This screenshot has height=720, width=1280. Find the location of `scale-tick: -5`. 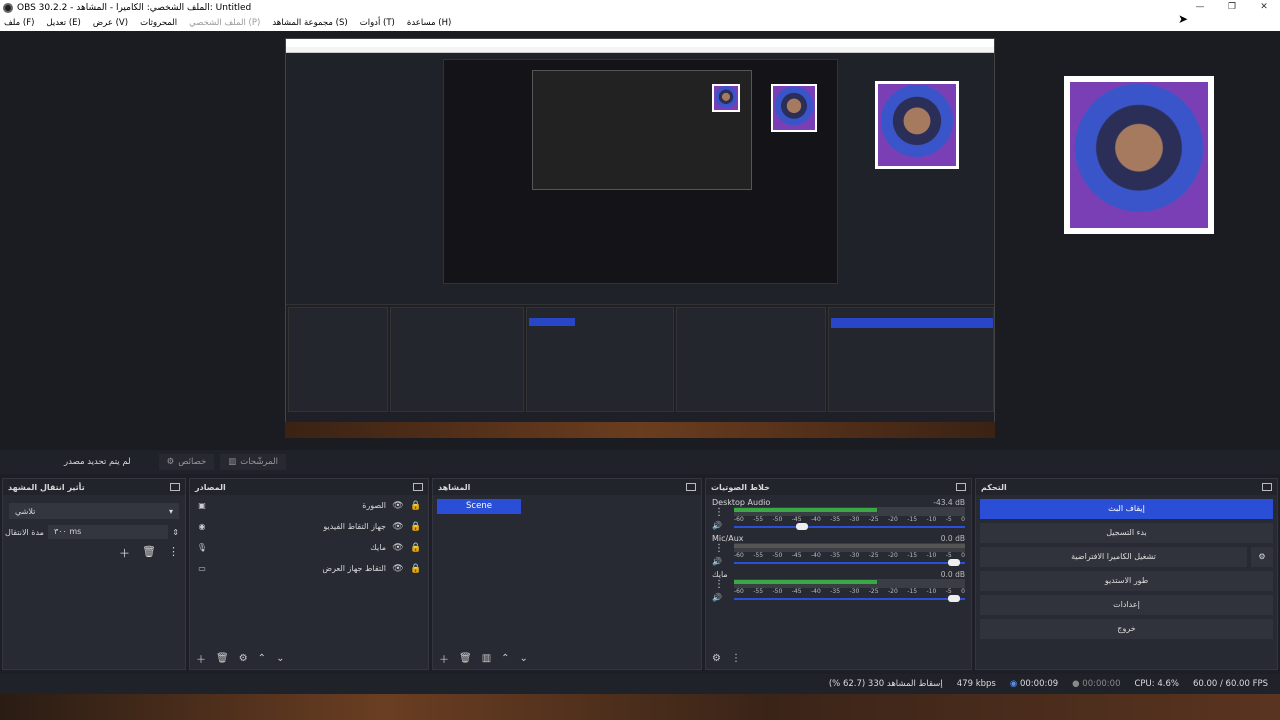

scale-tick: -5 is located at coordinates (948, 555).